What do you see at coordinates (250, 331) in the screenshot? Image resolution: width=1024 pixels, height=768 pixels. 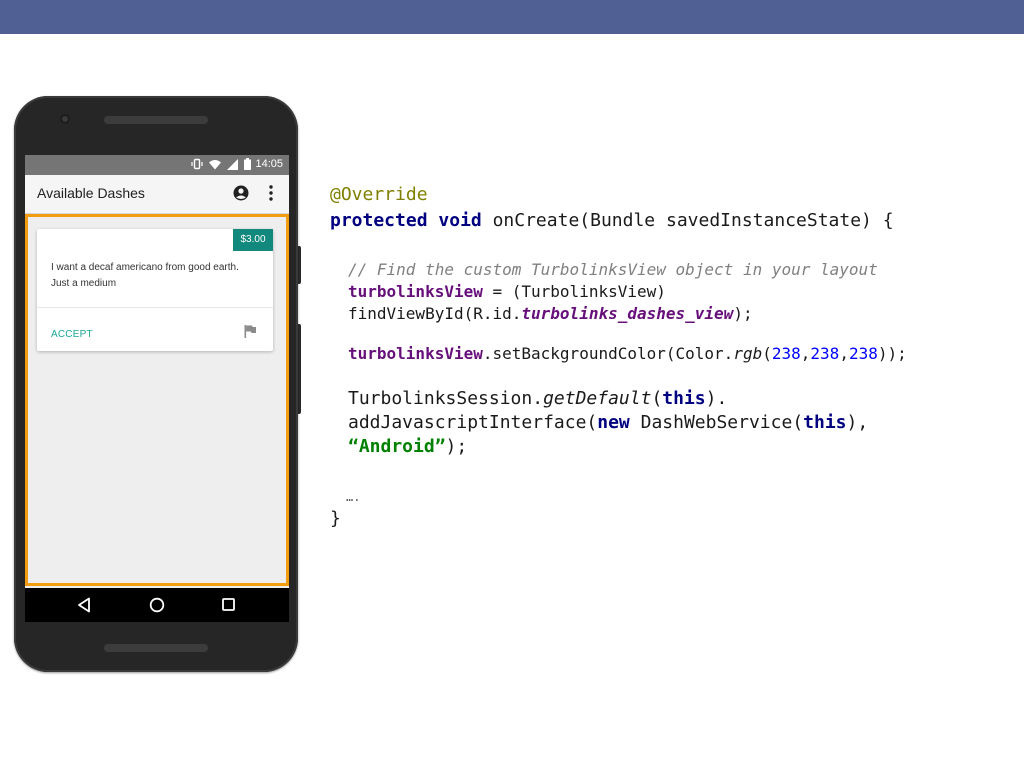 I see `flag-icon` at bounding box center [250, 331].